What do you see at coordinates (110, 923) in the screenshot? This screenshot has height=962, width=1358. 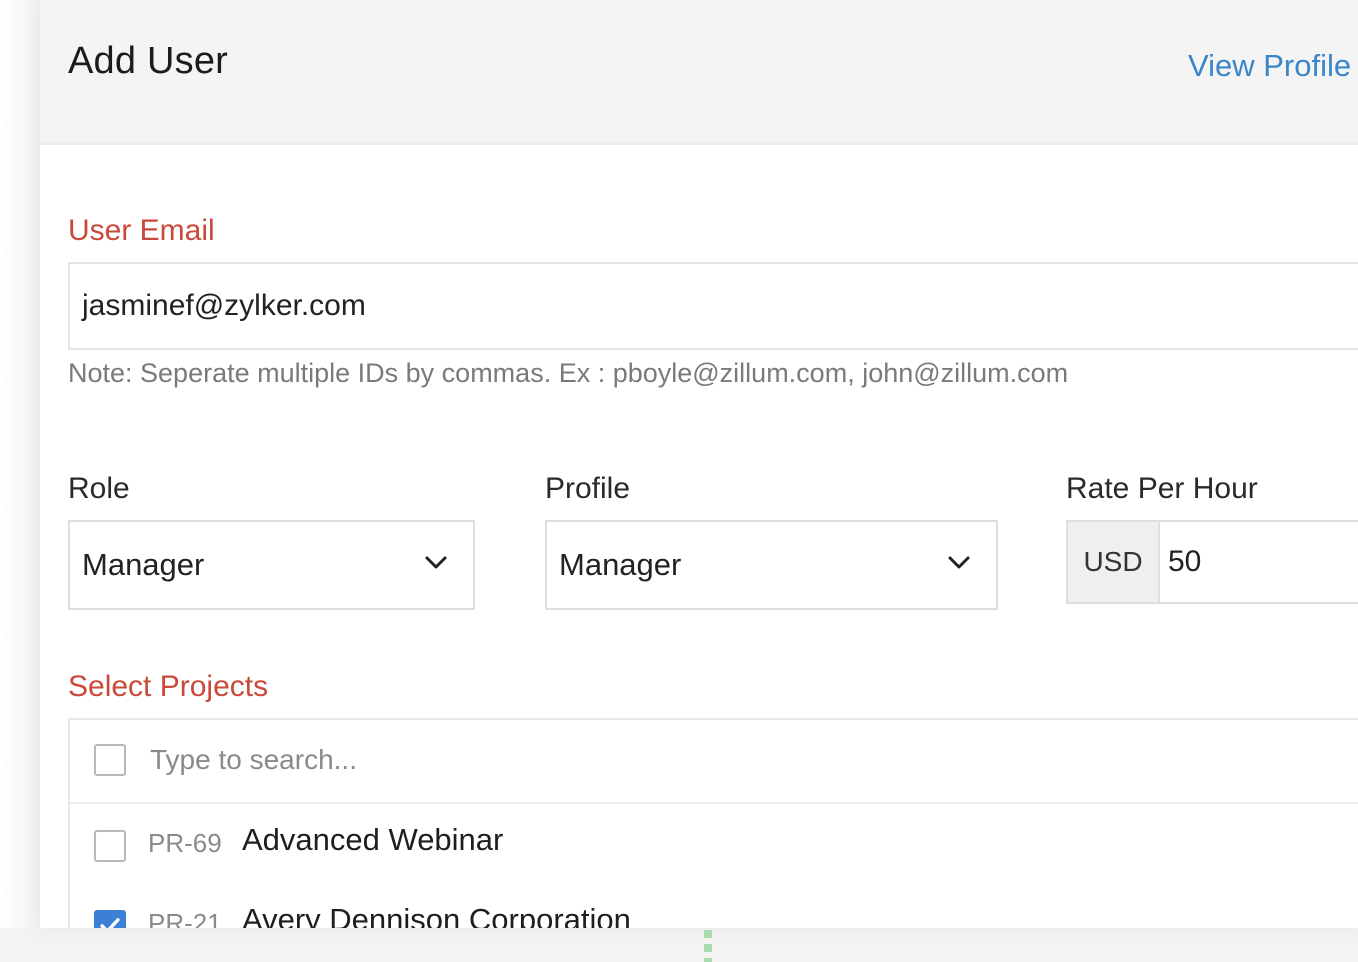 I see `checkmark-icon` at bounding box center [110, 923].